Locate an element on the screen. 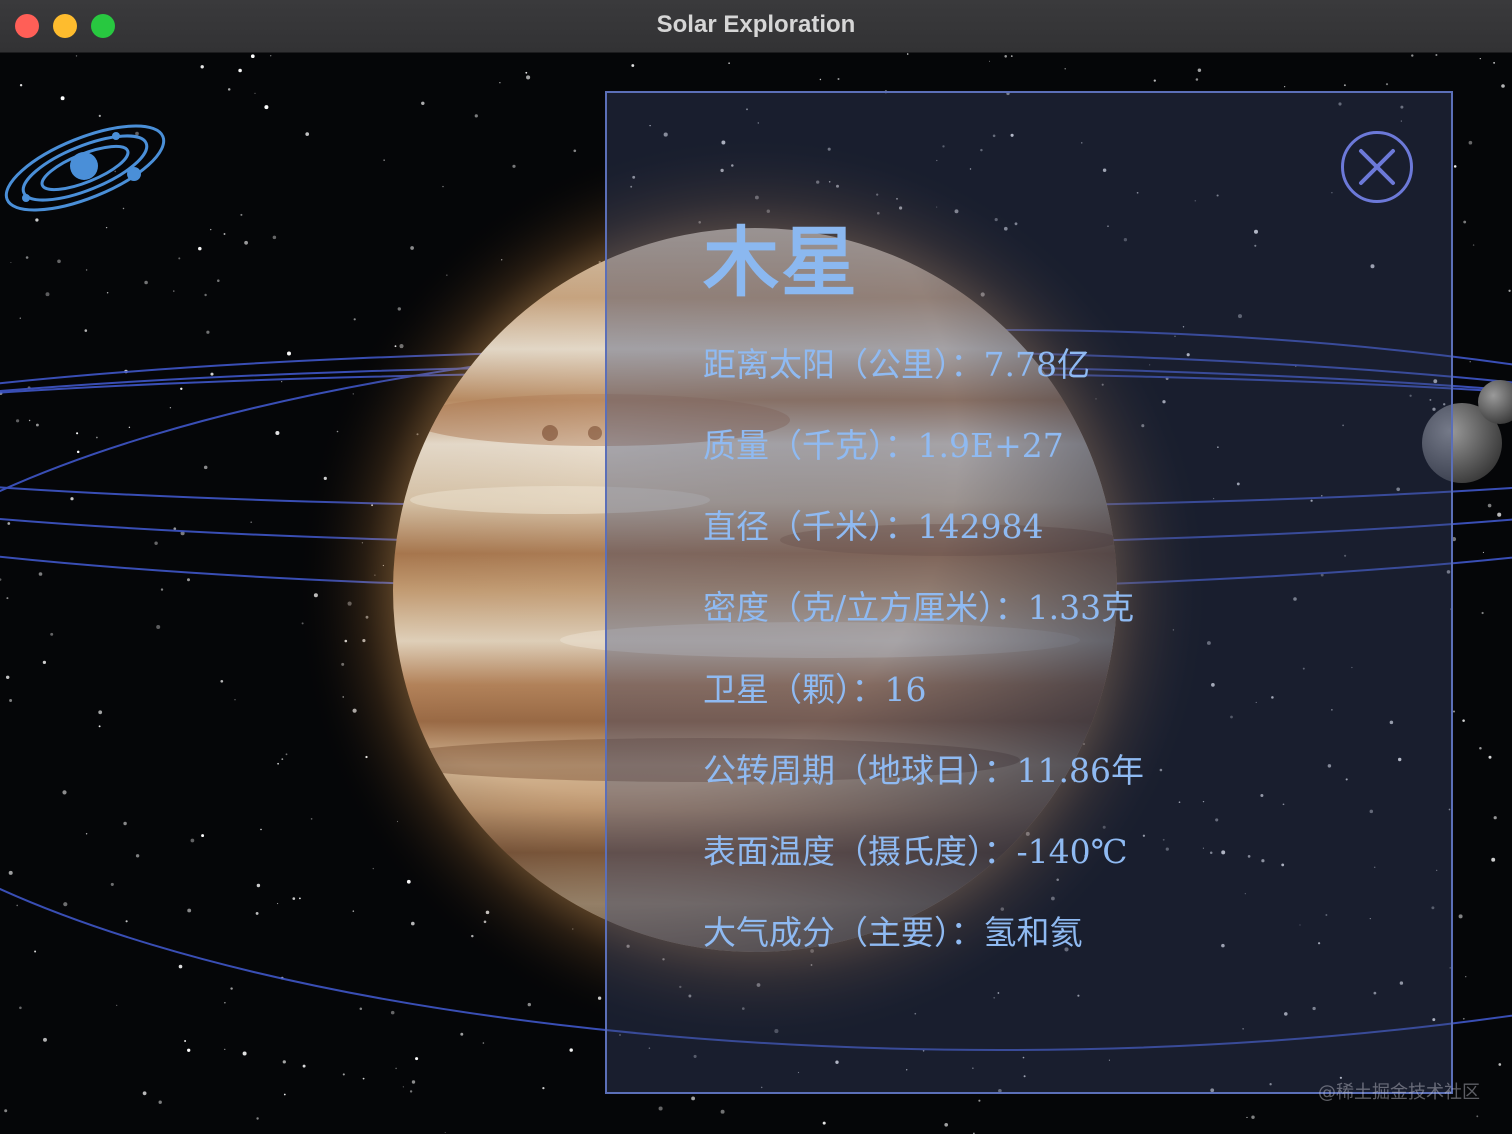 The image size is (1512, 1134). solar-system-logo-icon is located at coordinates (85, 168).